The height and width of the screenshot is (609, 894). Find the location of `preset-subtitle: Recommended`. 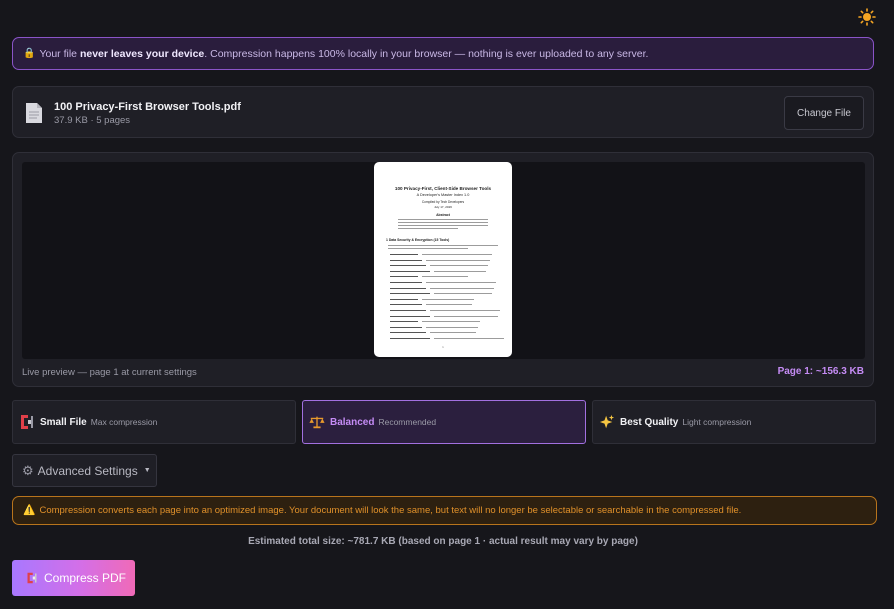

preset-subtitle: Recommended is located at coordinates (407, 422).